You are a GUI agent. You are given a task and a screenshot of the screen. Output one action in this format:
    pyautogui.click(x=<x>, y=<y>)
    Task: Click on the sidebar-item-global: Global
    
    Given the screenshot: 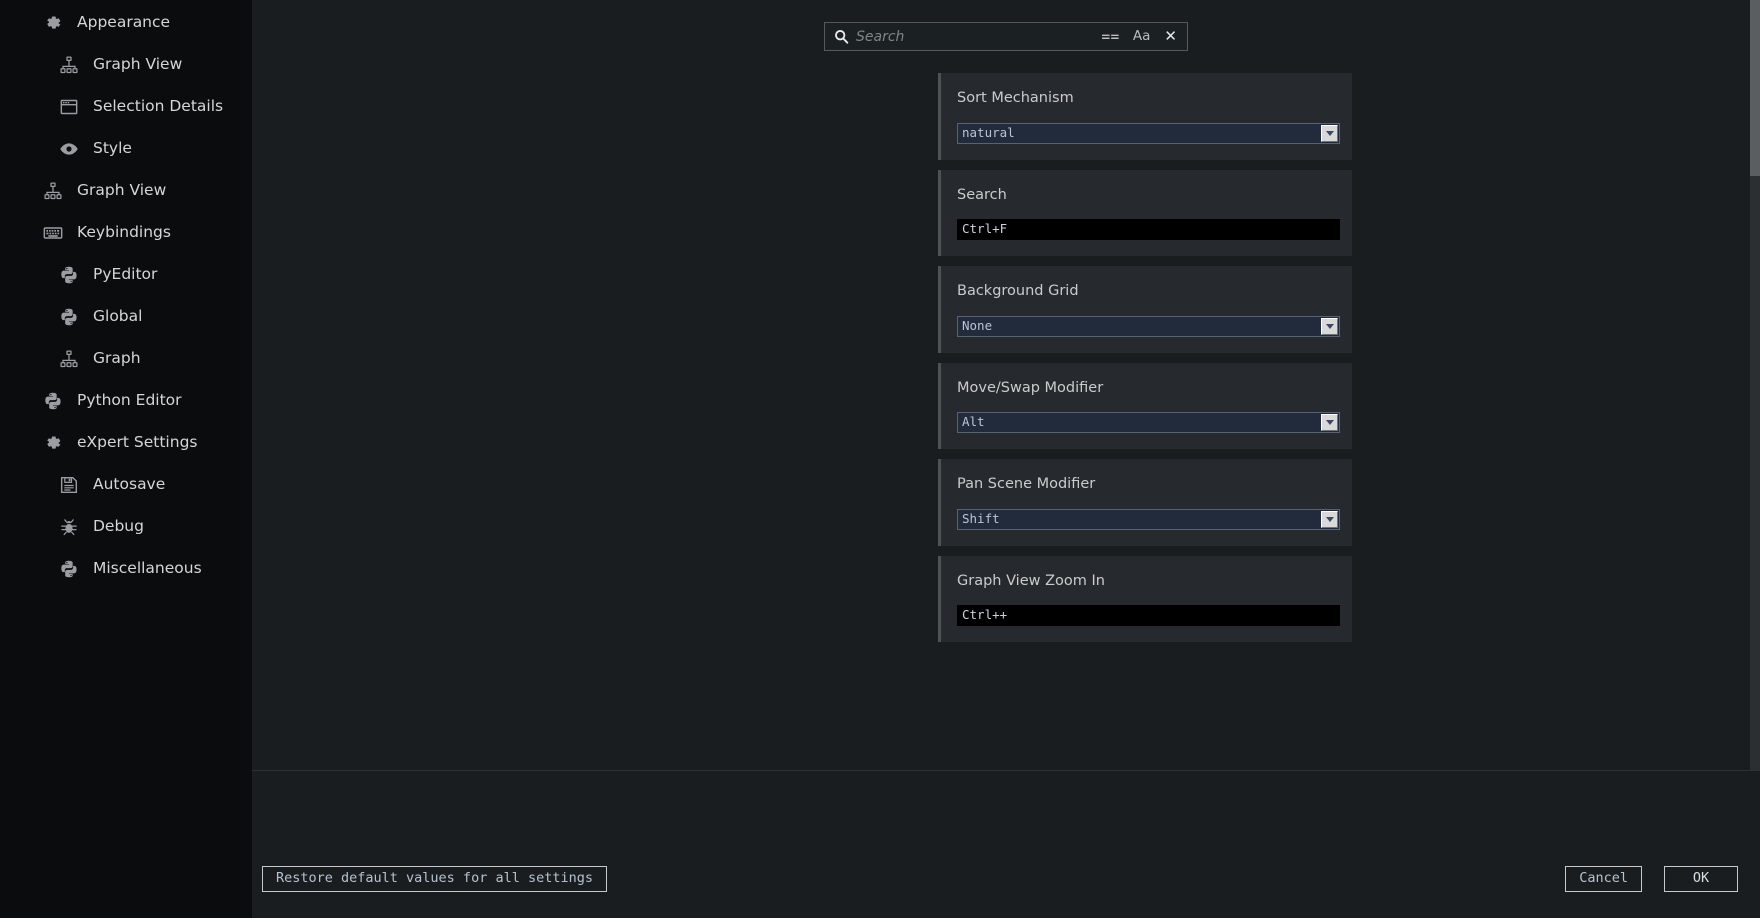 What is the action you would take?
    pyautogui.click(x=126, y=317)
    